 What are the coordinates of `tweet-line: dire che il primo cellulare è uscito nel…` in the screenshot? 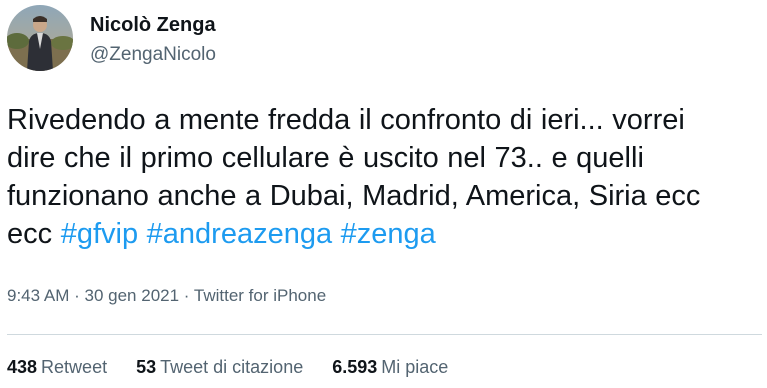 It's located at (325, 158).